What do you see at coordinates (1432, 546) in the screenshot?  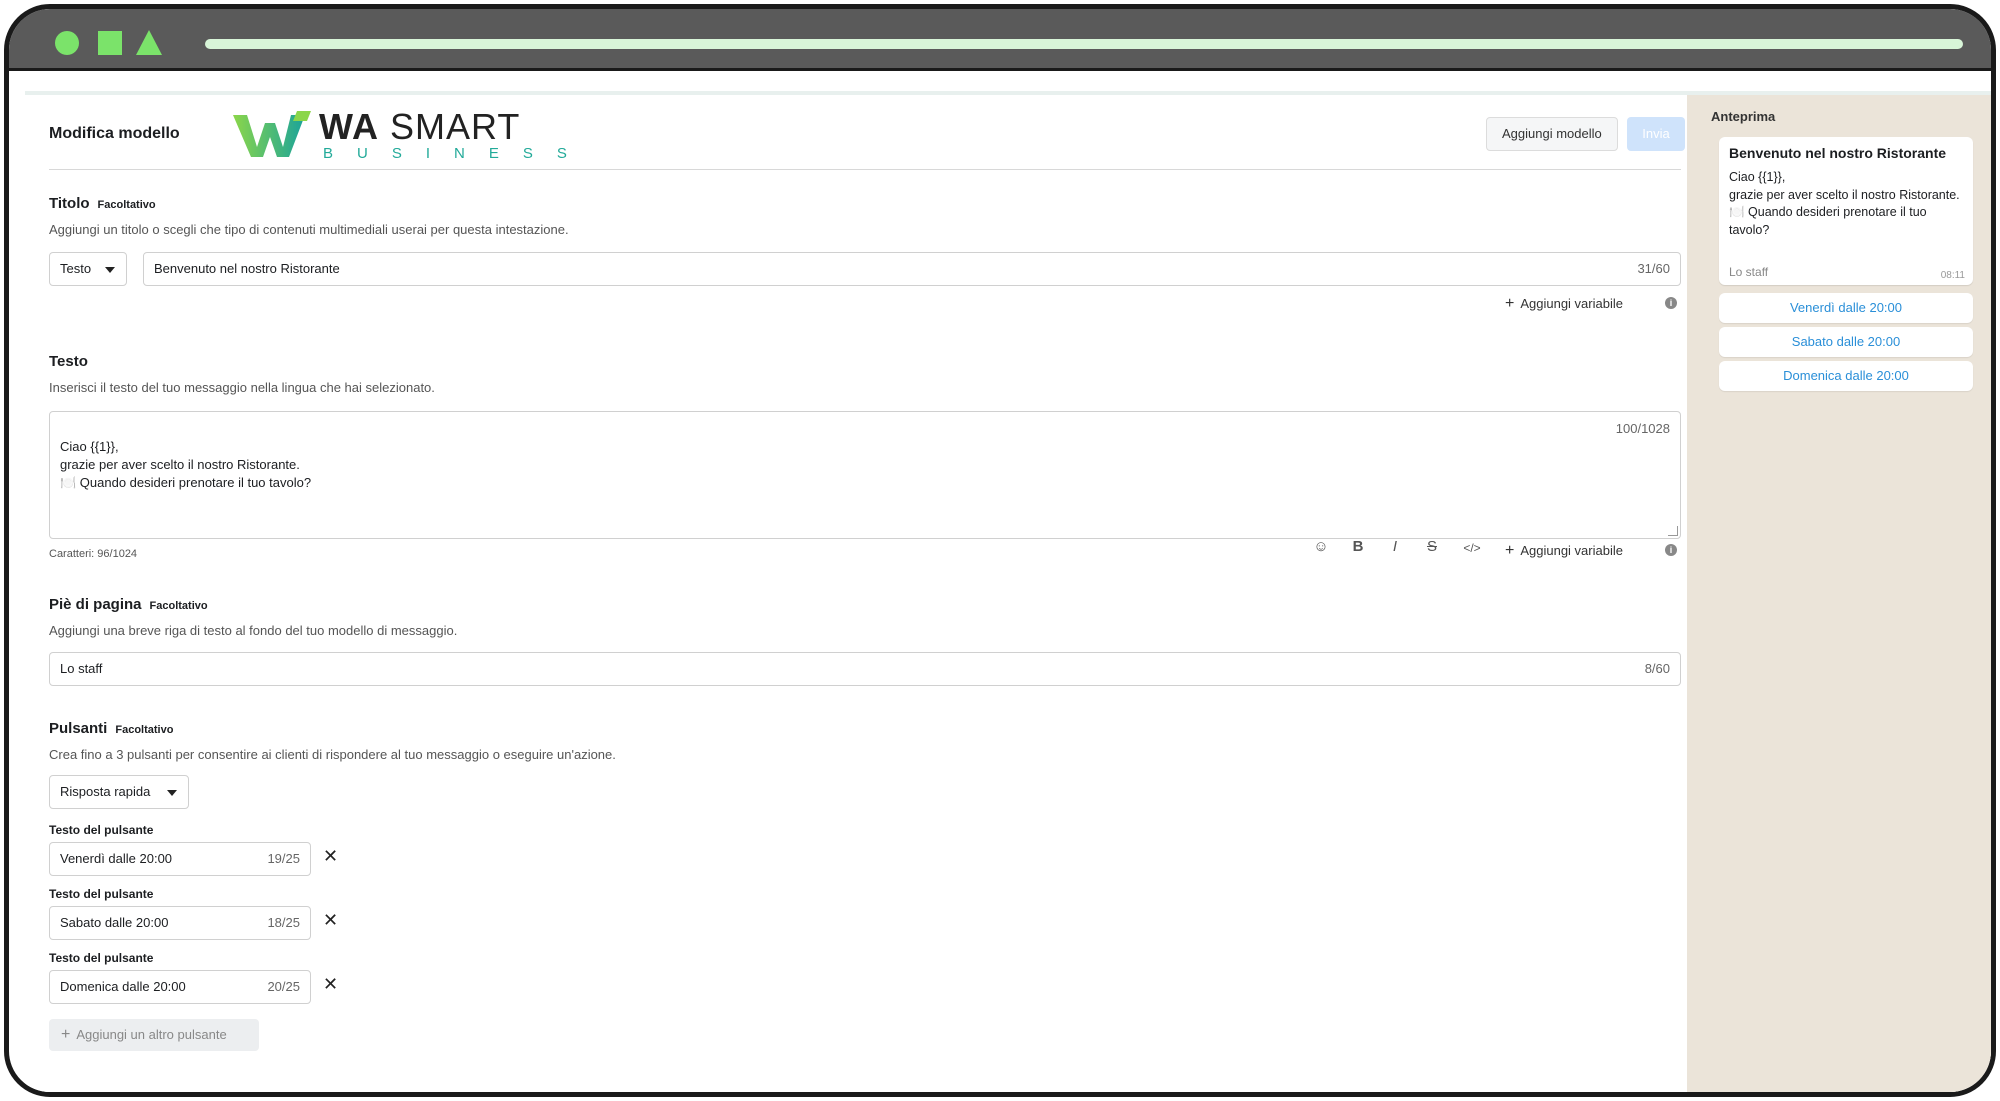 I see `strikethrough-icon: S` at bounding box center [1432, 546].